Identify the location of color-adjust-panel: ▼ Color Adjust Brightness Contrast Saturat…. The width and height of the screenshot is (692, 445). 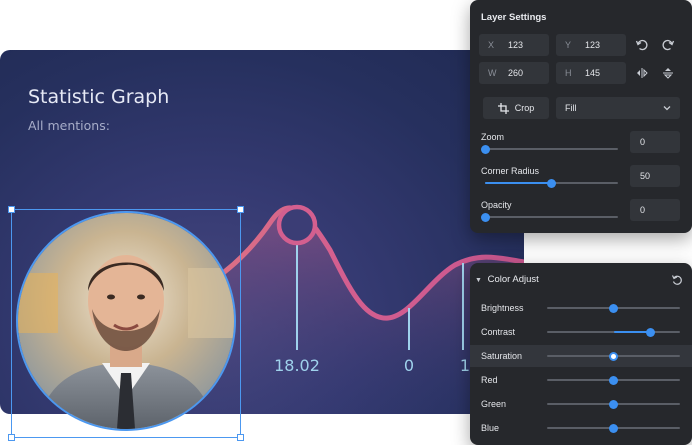
(581, 354).